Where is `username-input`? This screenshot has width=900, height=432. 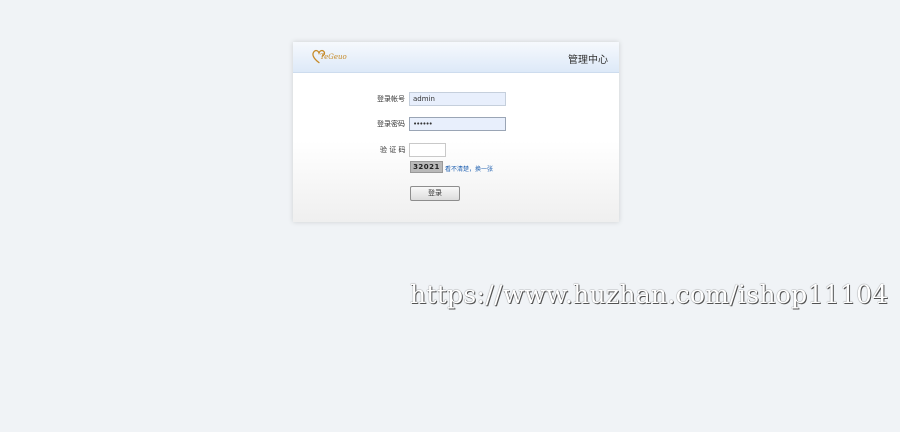 username-input is located at coordinates (457, 99).